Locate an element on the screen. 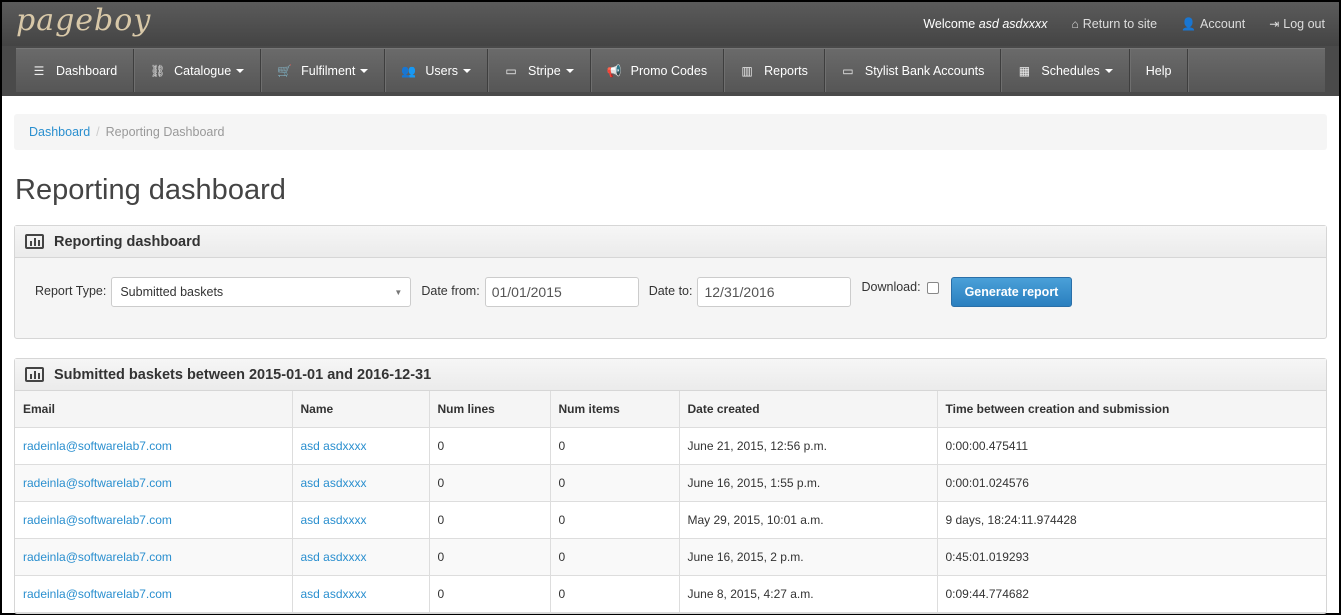 The height and width of the screenshot is (615, 1341). nav-item-promo-codes: 📢 Promo Codes is located at coordinates (658, 70).